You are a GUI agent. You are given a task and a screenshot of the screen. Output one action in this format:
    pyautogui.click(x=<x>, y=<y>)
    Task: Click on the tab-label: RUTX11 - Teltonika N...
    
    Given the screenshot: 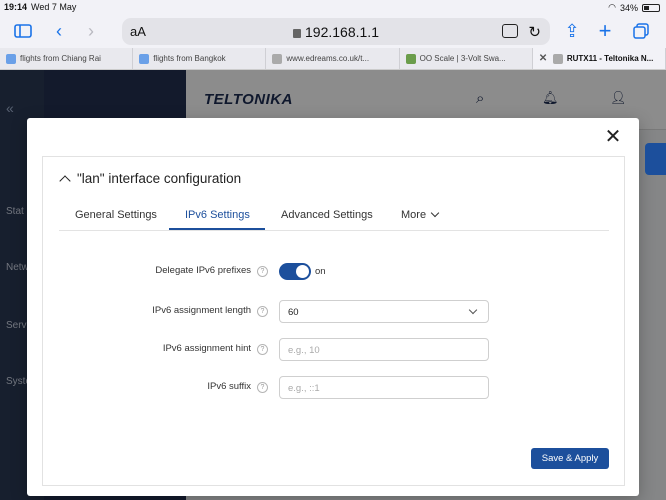 What is the action you would take?
    pyautogui.click(x=610, y=58)
    